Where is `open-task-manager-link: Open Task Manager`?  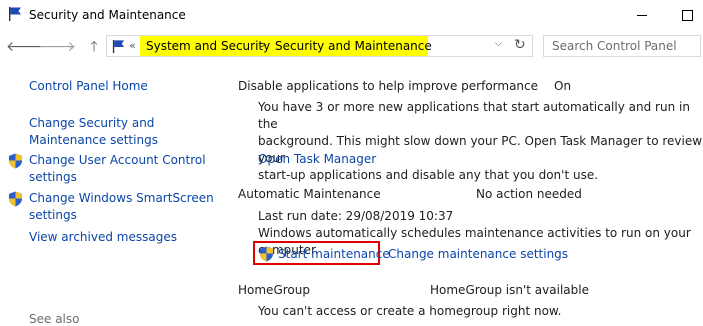
open-task-manager-link: Open Task Manager is located at coordinates (317, 159).